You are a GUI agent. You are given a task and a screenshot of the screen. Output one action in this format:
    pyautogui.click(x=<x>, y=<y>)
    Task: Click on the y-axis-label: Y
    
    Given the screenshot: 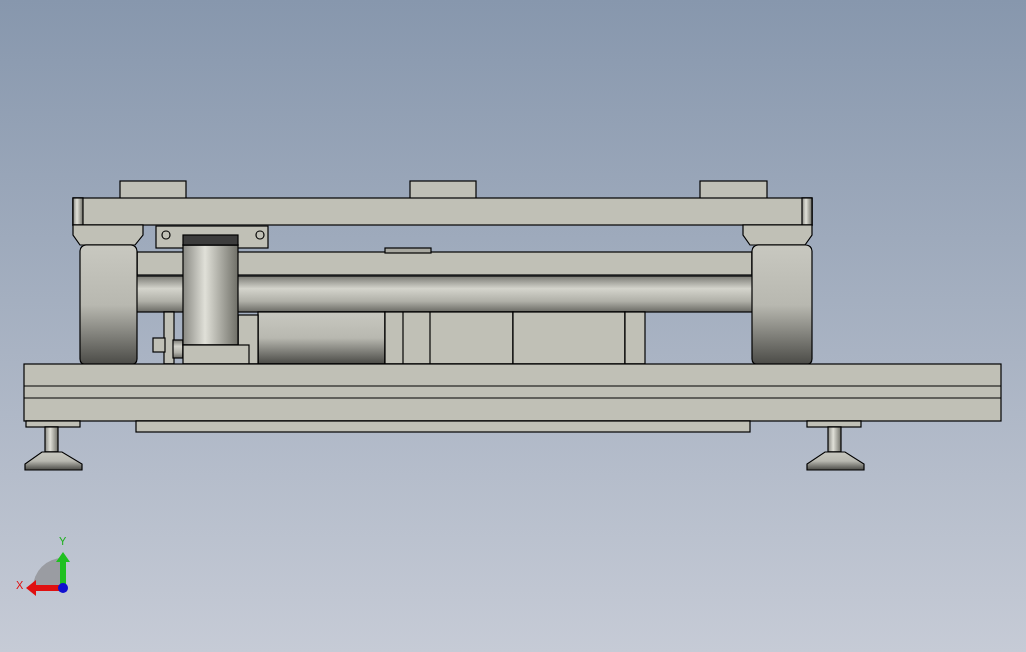 What is the action you would take?
    pyautogui.click(x=63, y=541)
    